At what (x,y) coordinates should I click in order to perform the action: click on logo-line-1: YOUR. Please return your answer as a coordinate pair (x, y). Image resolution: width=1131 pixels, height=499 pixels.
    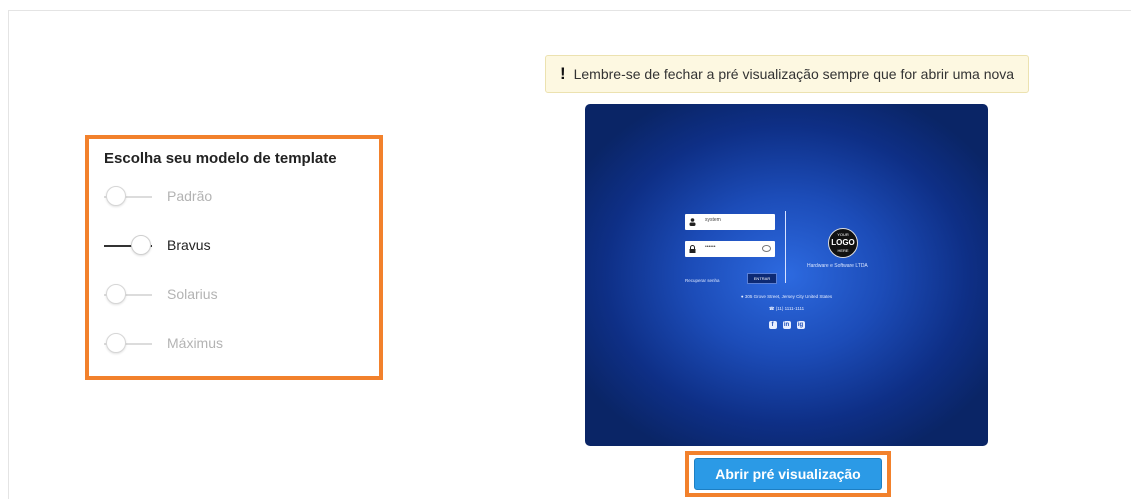
    Looking at the image, I should click on (843, 234).